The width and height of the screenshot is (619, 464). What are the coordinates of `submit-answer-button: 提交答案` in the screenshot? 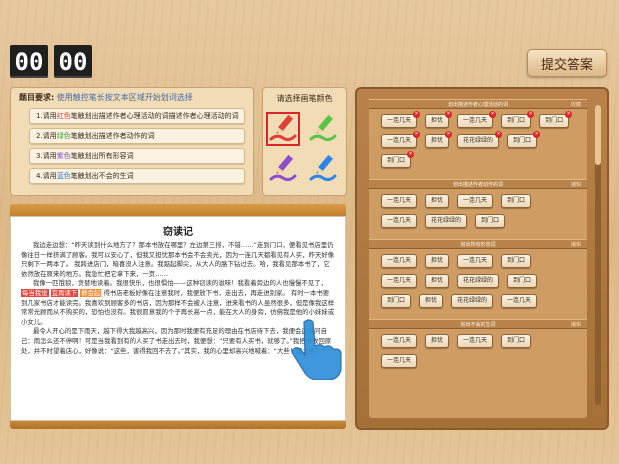 It's located at (567, 63).